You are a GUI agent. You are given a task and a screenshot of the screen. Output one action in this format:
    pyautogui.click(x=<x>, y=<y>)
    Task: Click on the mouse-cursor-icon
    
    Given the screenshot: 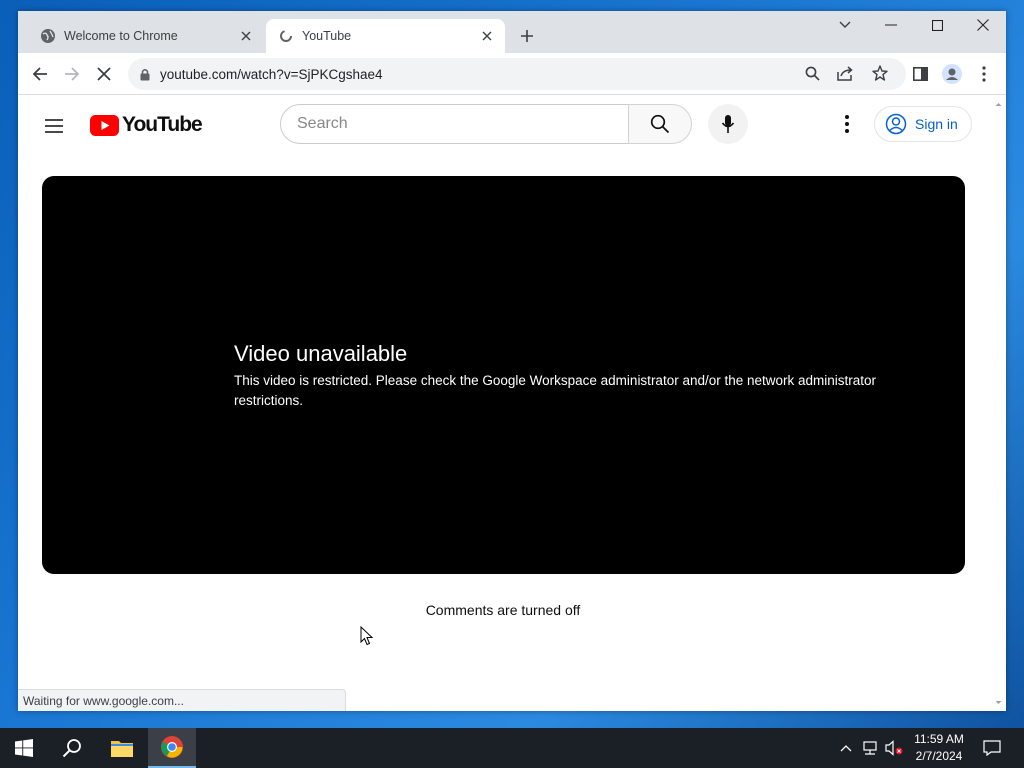 What is the action you would take?
    pyautogui.click(x=367, y=636)
    